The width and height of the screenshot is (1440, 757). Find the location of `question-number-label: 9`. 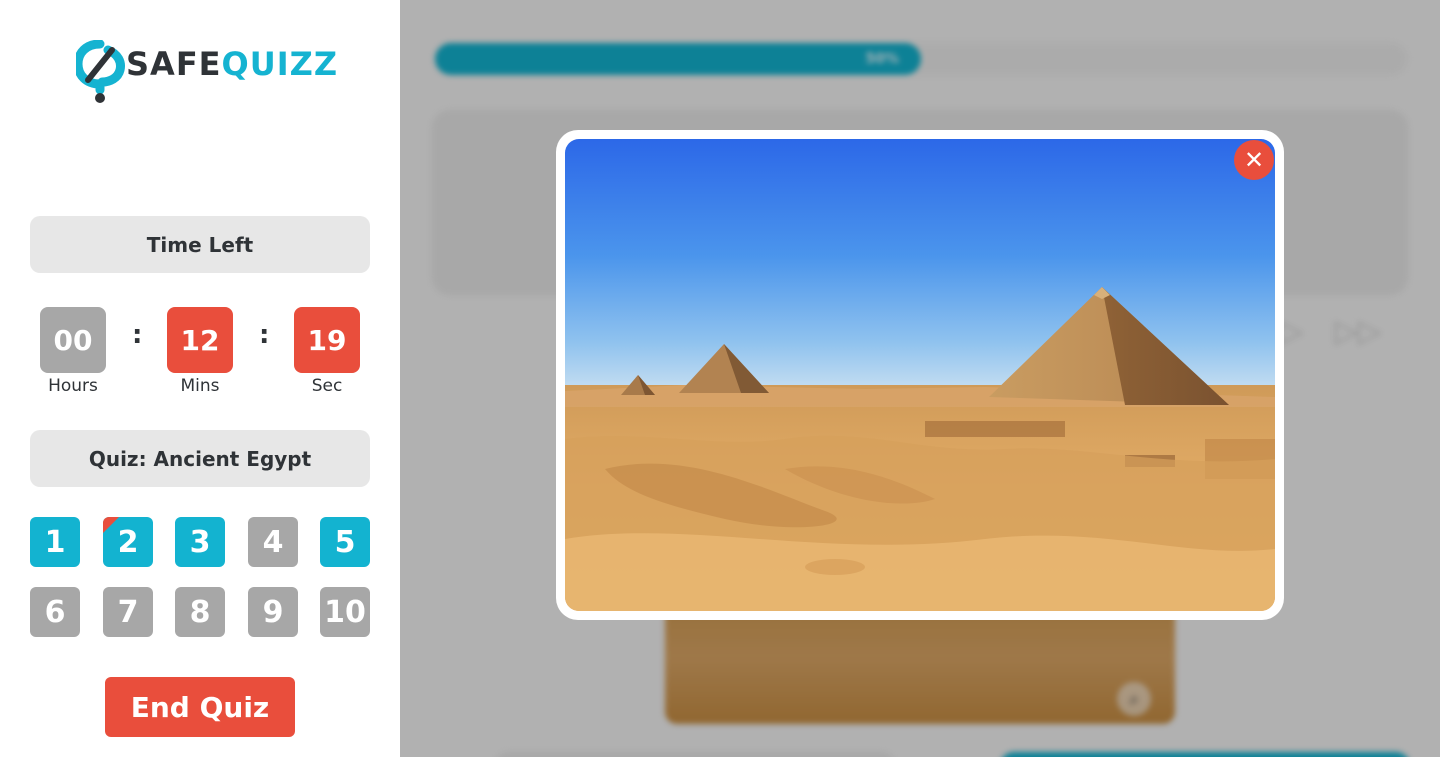

question-number-label: 9 is located at coordinates (273, 612).